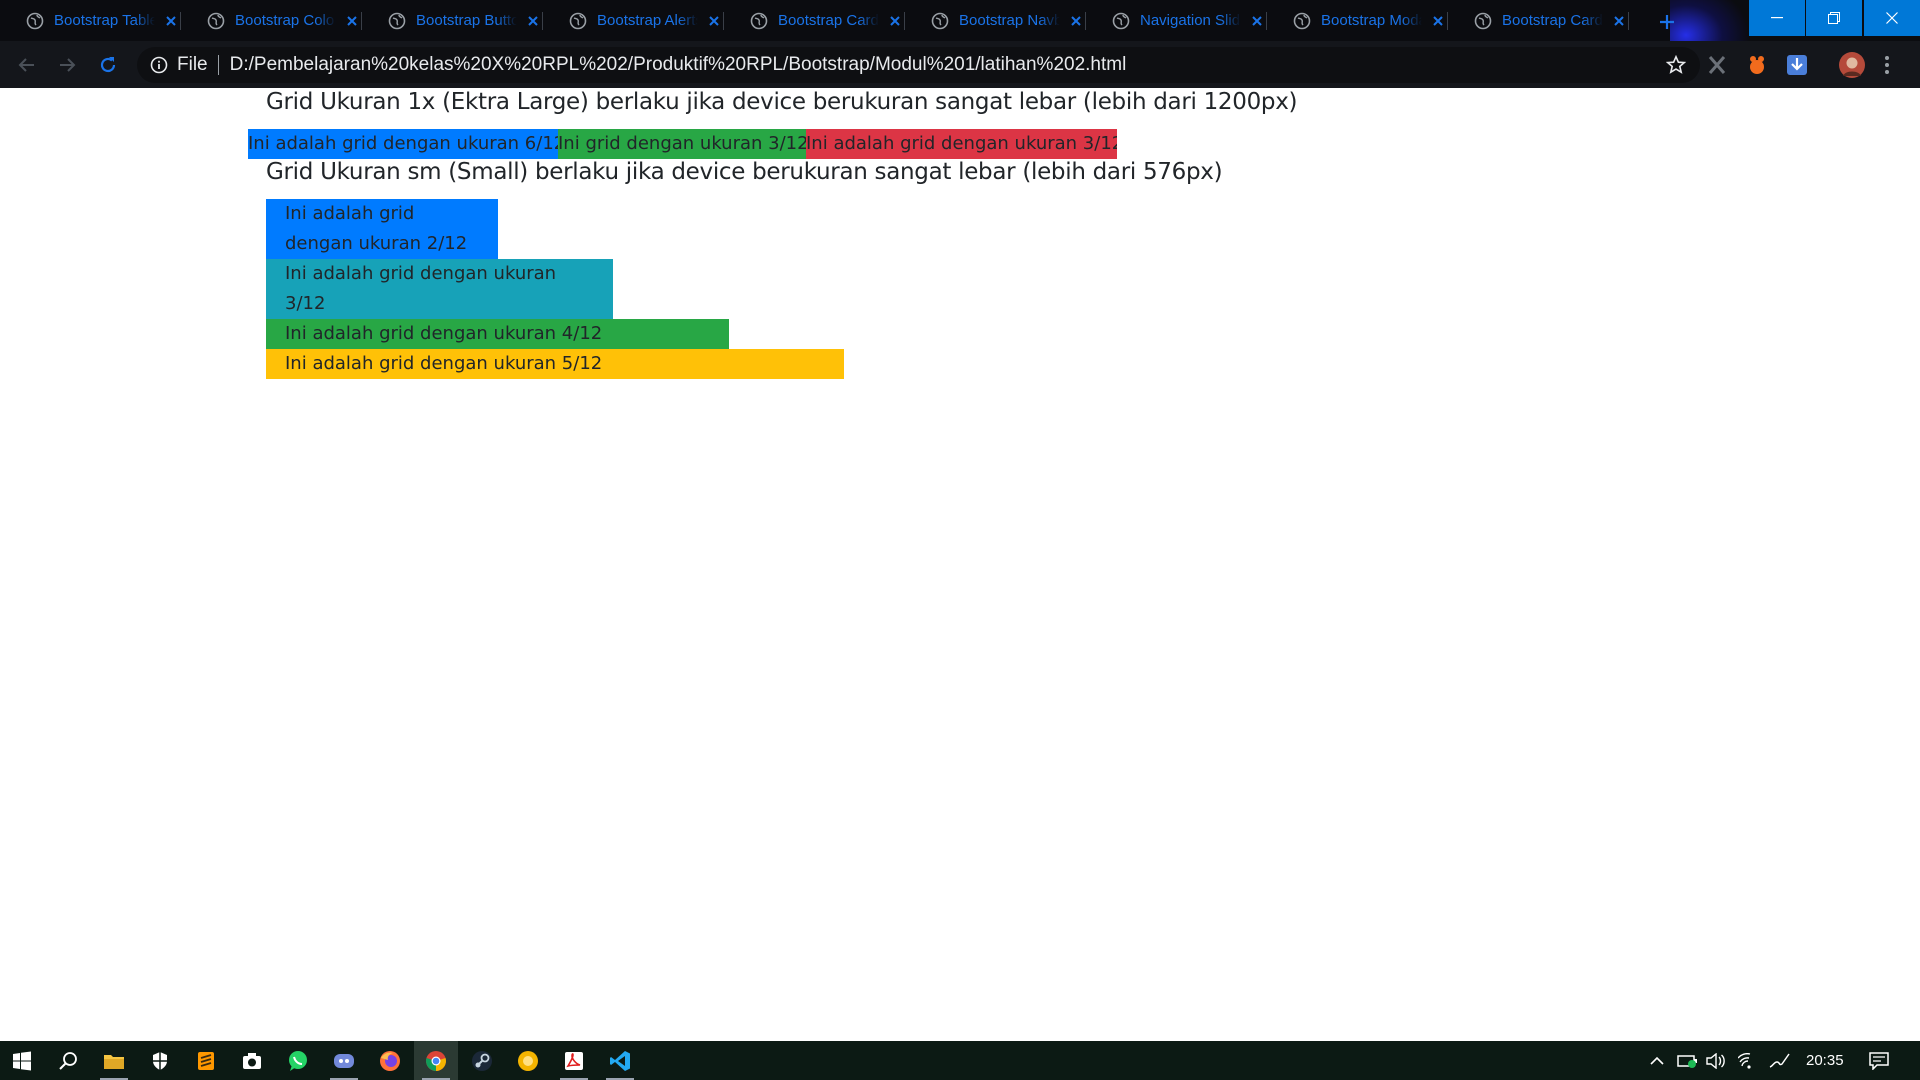 The image size is (1920, 1080). I want to click on browser-tab: Bootstrap Alerts, so click(633, 20).